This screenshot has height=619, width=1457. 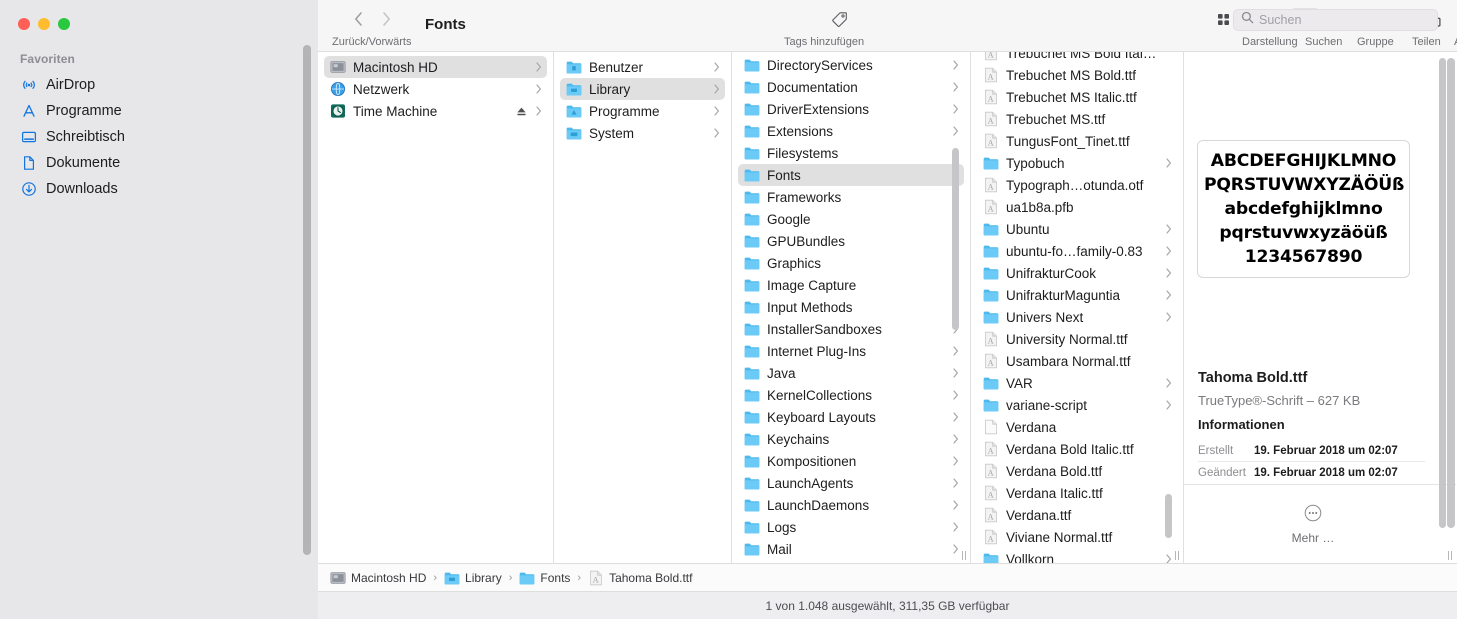 I want to click on file-row: A ua1b8a.pfb, so click(x=1077, y=207).